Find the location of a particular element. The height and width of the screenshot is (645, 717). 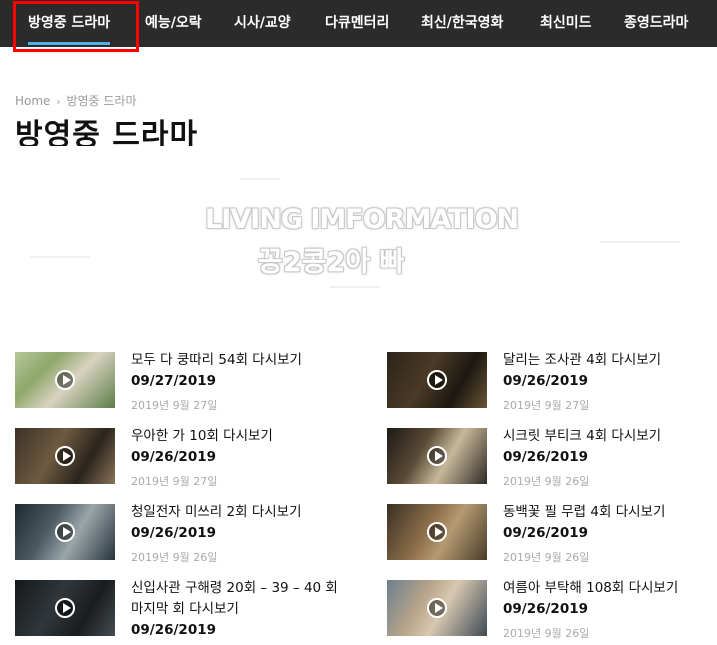

nav-item-drama-airing: 방영중 드라마 is located at coordinates (69, 23).